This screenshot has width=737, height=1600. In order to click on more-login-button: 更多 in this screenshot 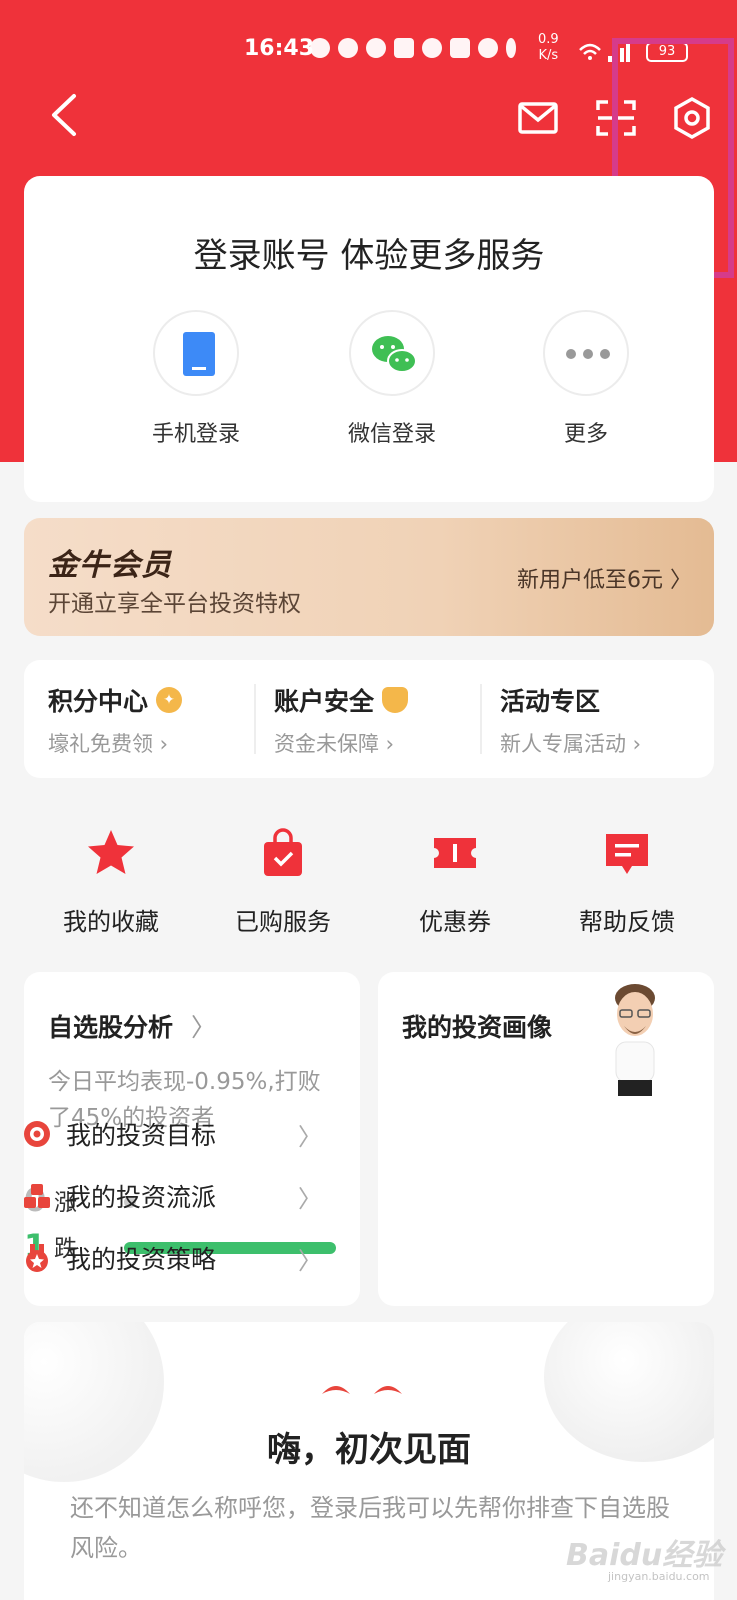, I will do `click(586, 379)`.